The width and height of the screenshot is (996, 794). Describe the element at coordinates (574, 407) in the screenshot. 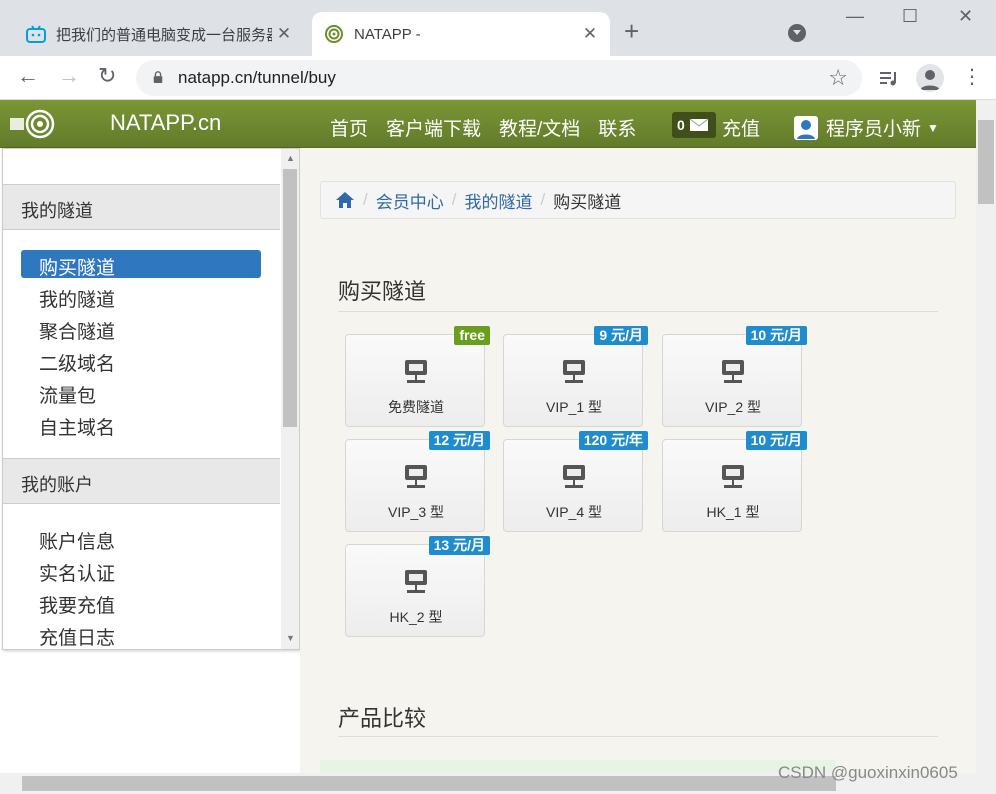

I see `product-name: VIP_1 型` at that location.